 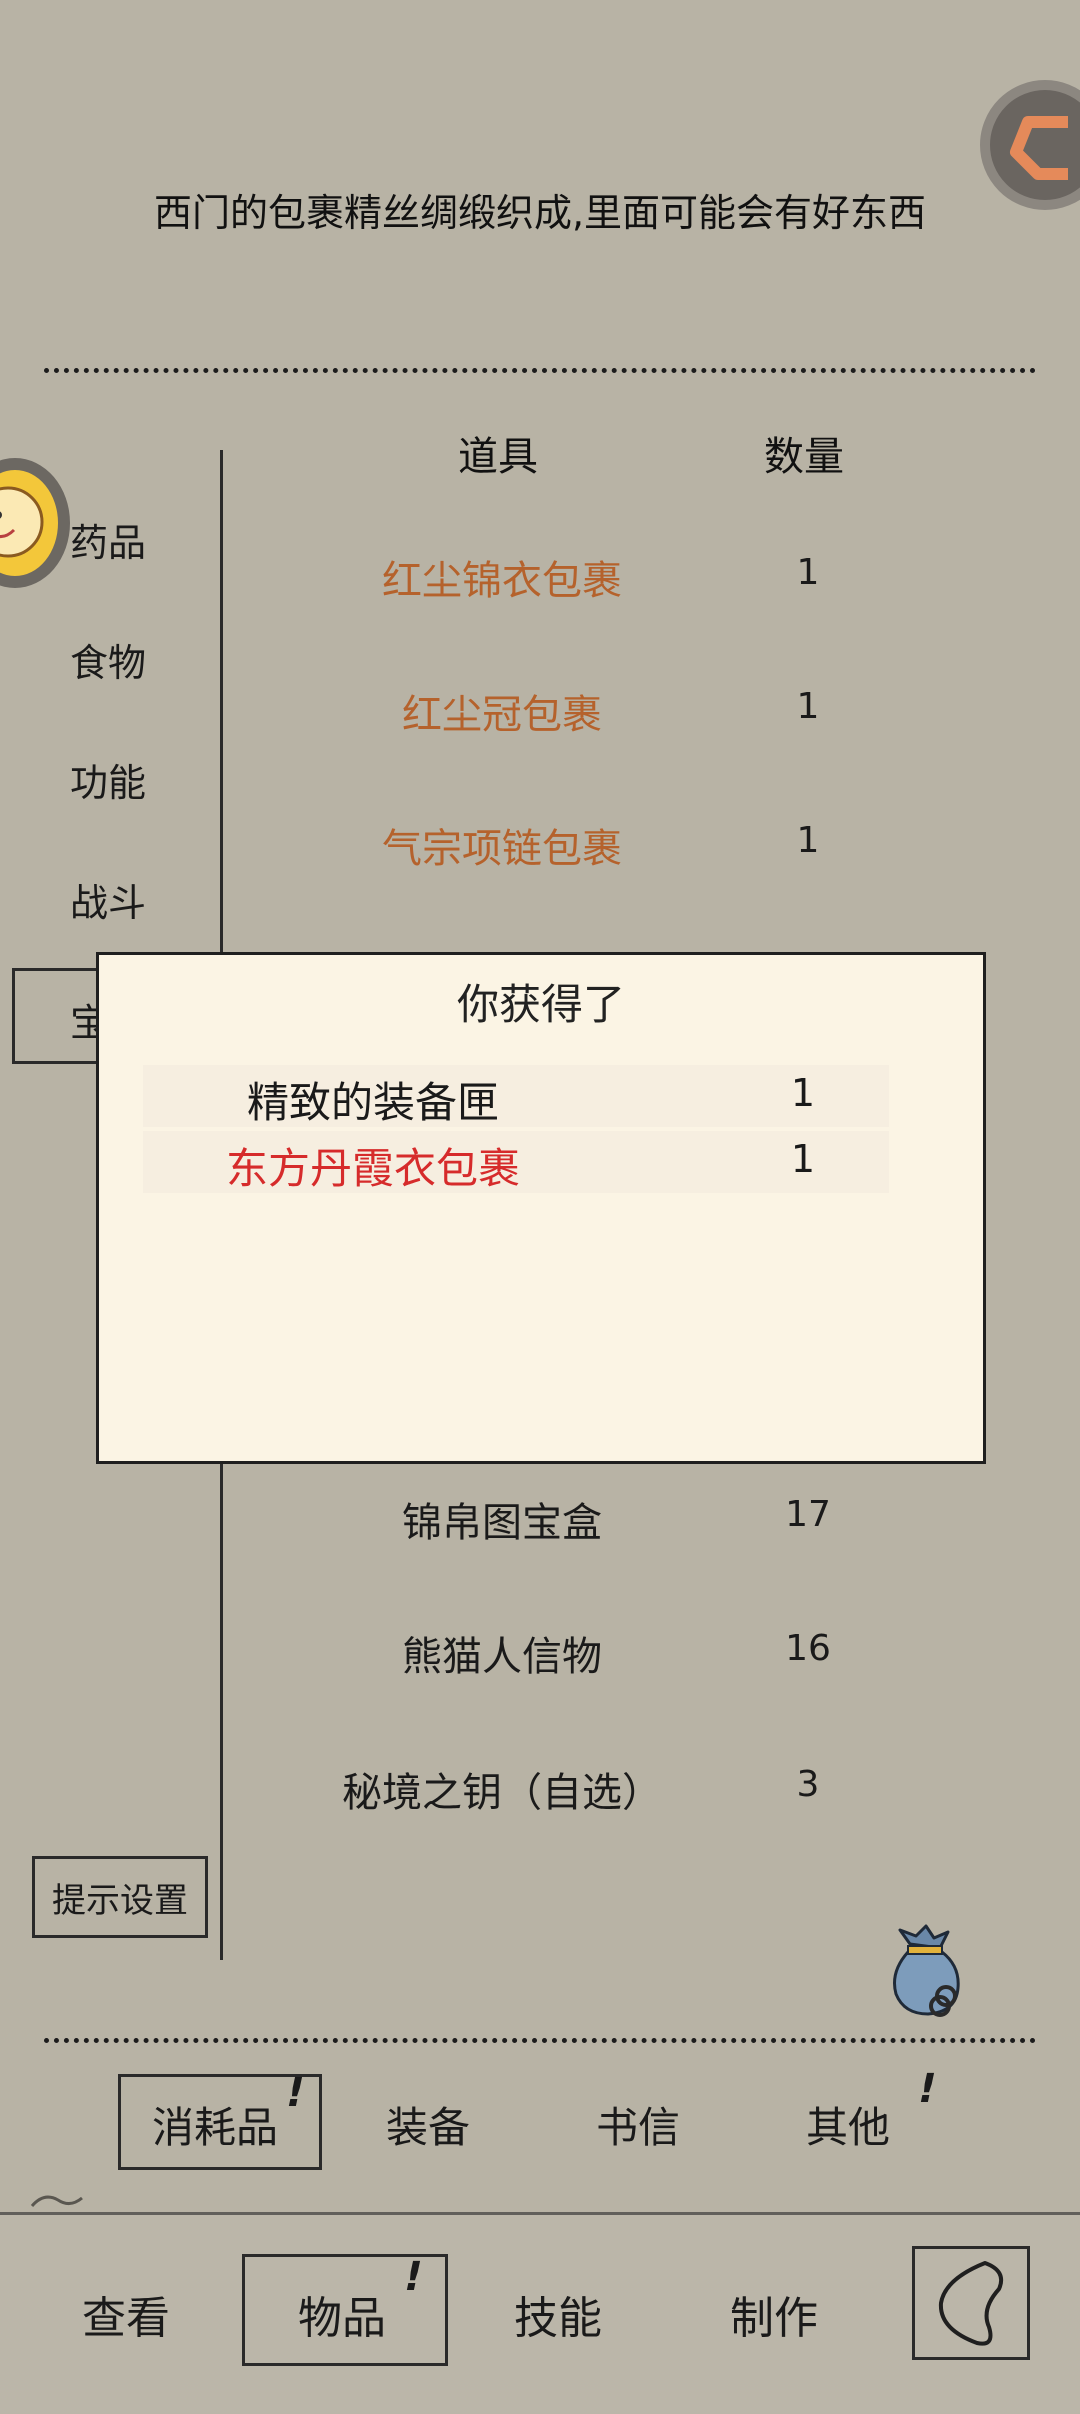 I want to click on table-row-name: 熊猫人信物, so click(x=502, y=1653).